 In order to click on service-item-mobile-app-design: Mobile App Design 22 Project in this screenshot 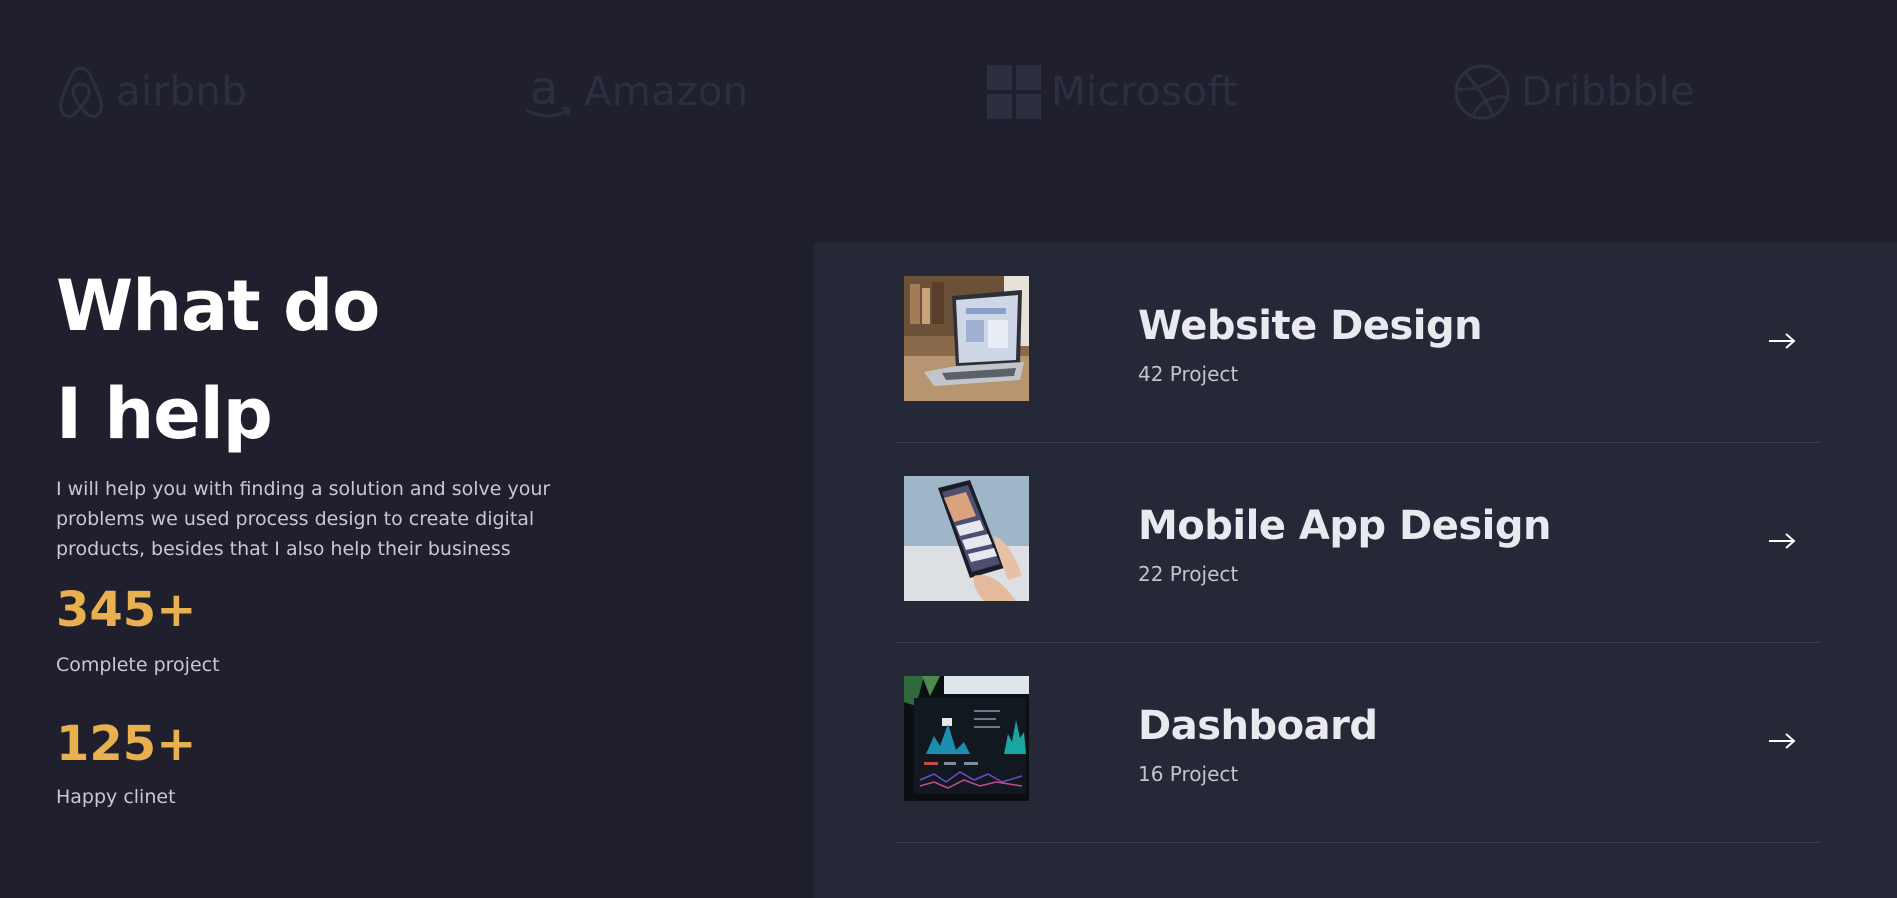, I will do `click(1358, 543)`.